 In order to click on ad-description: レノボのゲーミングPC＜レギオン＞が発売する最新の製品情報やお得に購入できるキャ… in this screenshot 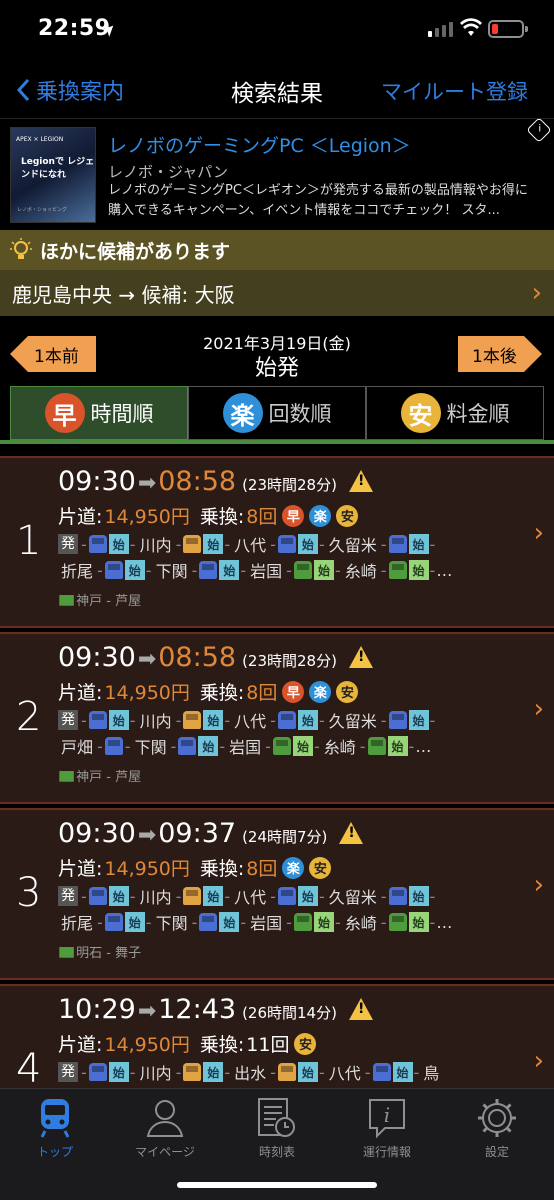, I will do `click(318, 200)`.